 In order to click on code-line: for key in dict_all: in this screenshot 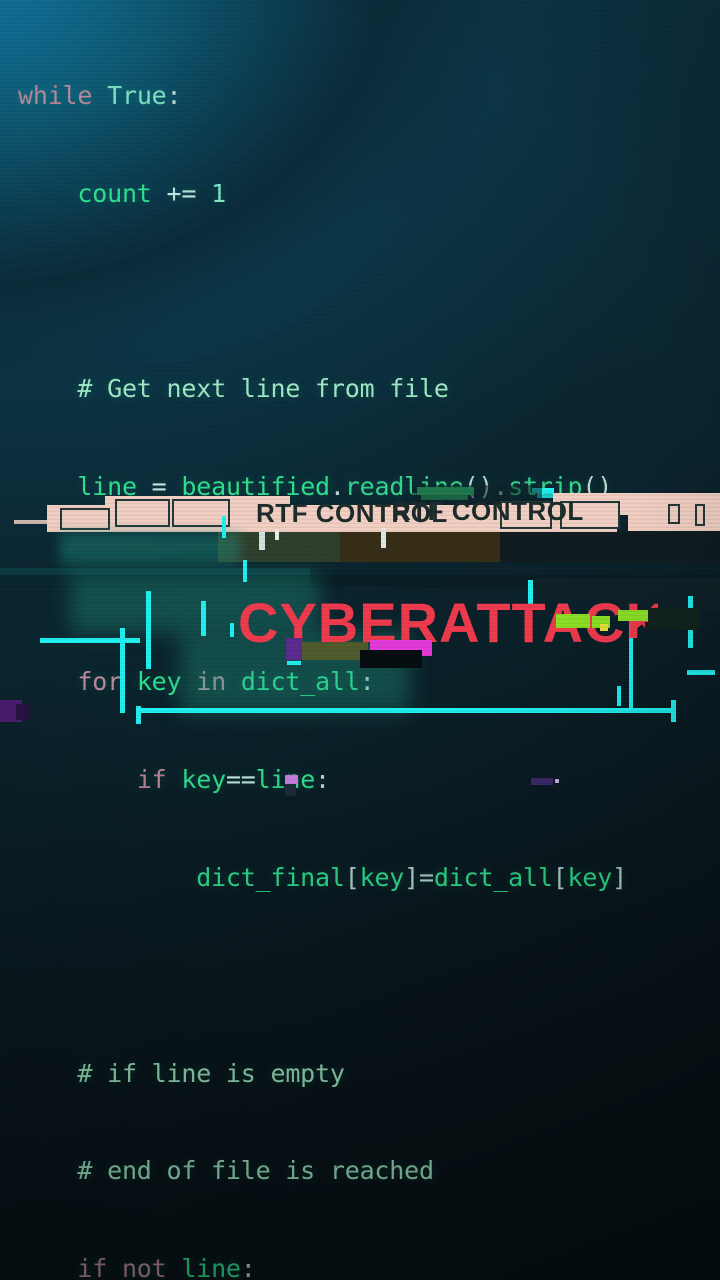, I will do `click(226, 682)`.